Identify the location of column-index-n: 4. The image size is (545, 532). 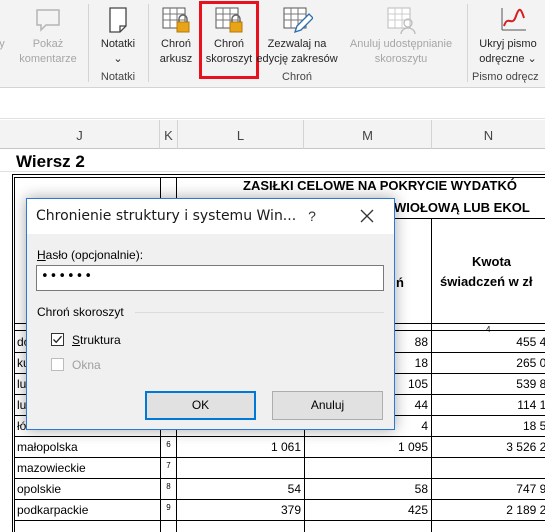
(488, 329).